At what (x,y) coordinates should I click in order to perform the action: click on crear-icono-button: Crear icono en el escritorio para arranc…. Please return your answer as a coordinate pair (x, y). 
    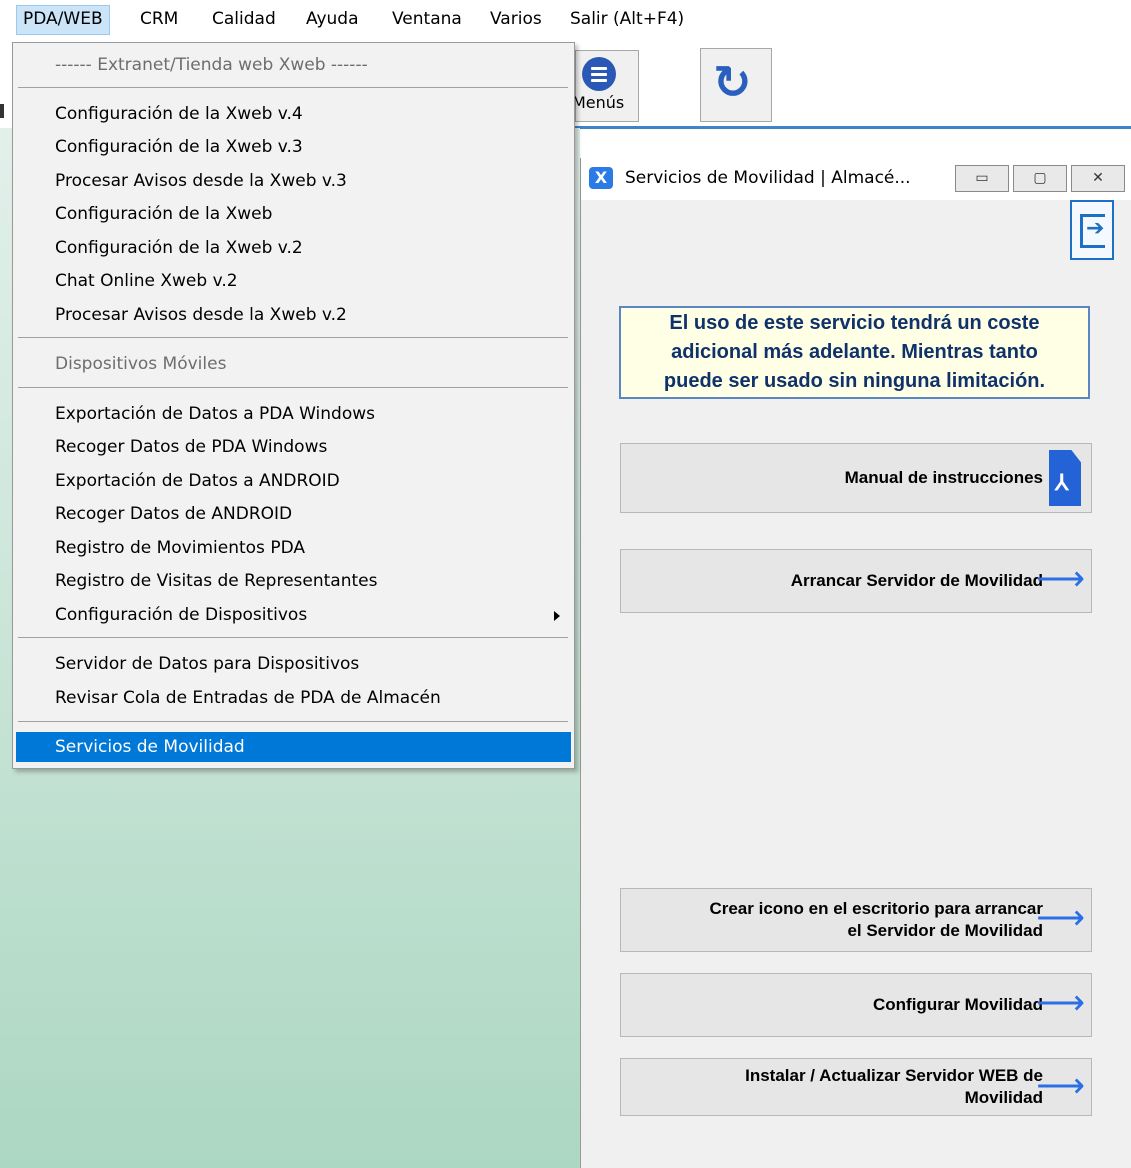
    Looking at the image, I should click on (856, 920).